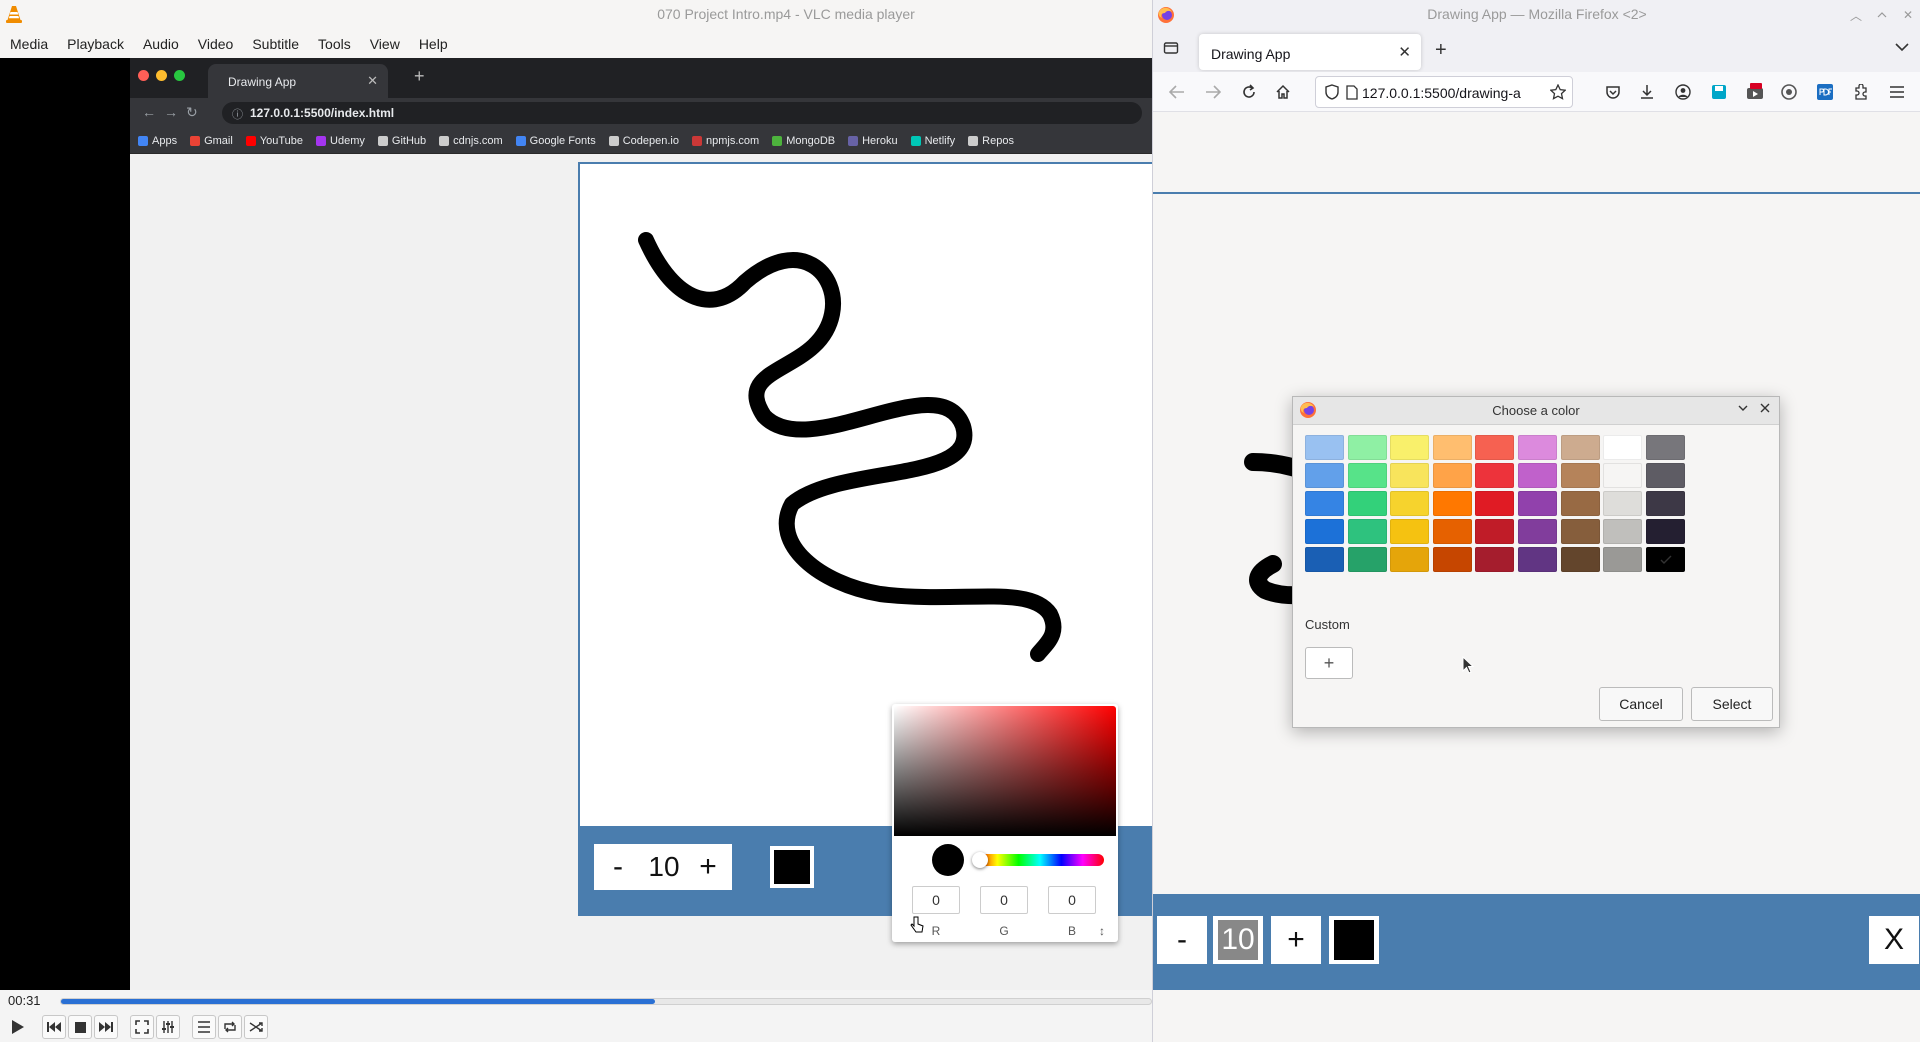 The width and height of the screenshot is (1920, 1042). I want to click on menu-tools: Tools, so click(334, 44).